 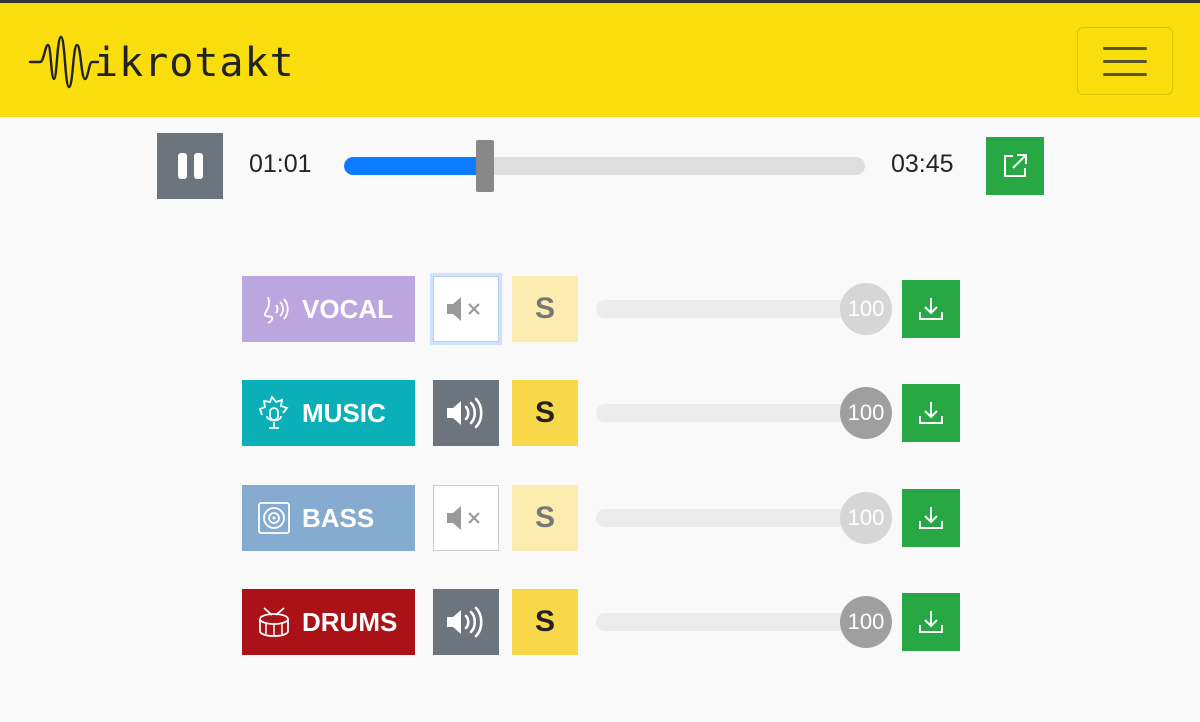 I want to click on stem-label-bass: BASS, so click(x=328, y=518).